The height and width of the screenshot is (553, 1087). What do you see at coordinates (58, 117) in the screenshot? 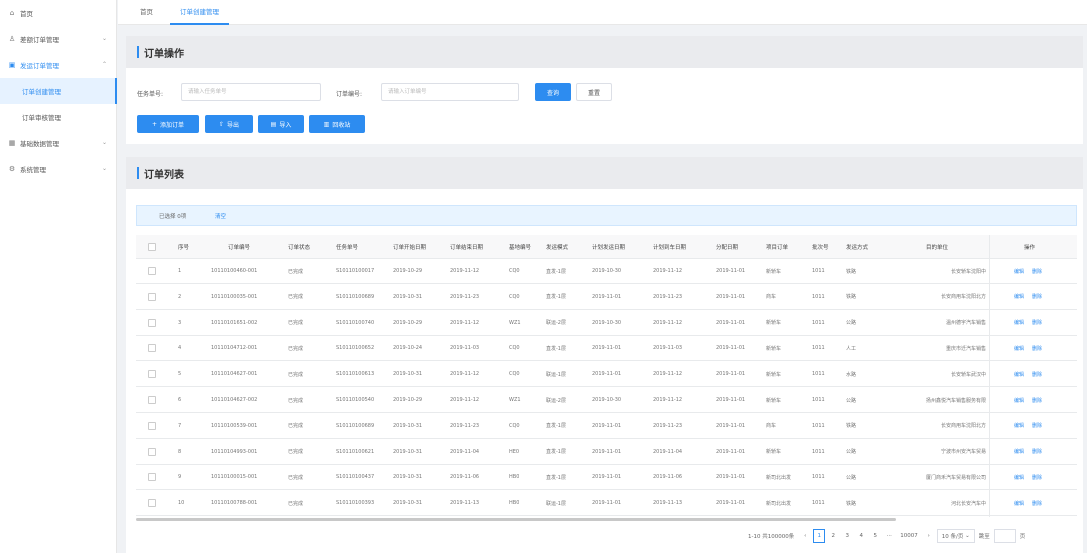
I see `sidebar-item-order-review: 订单审核管理` at bounding box center [58, 117].